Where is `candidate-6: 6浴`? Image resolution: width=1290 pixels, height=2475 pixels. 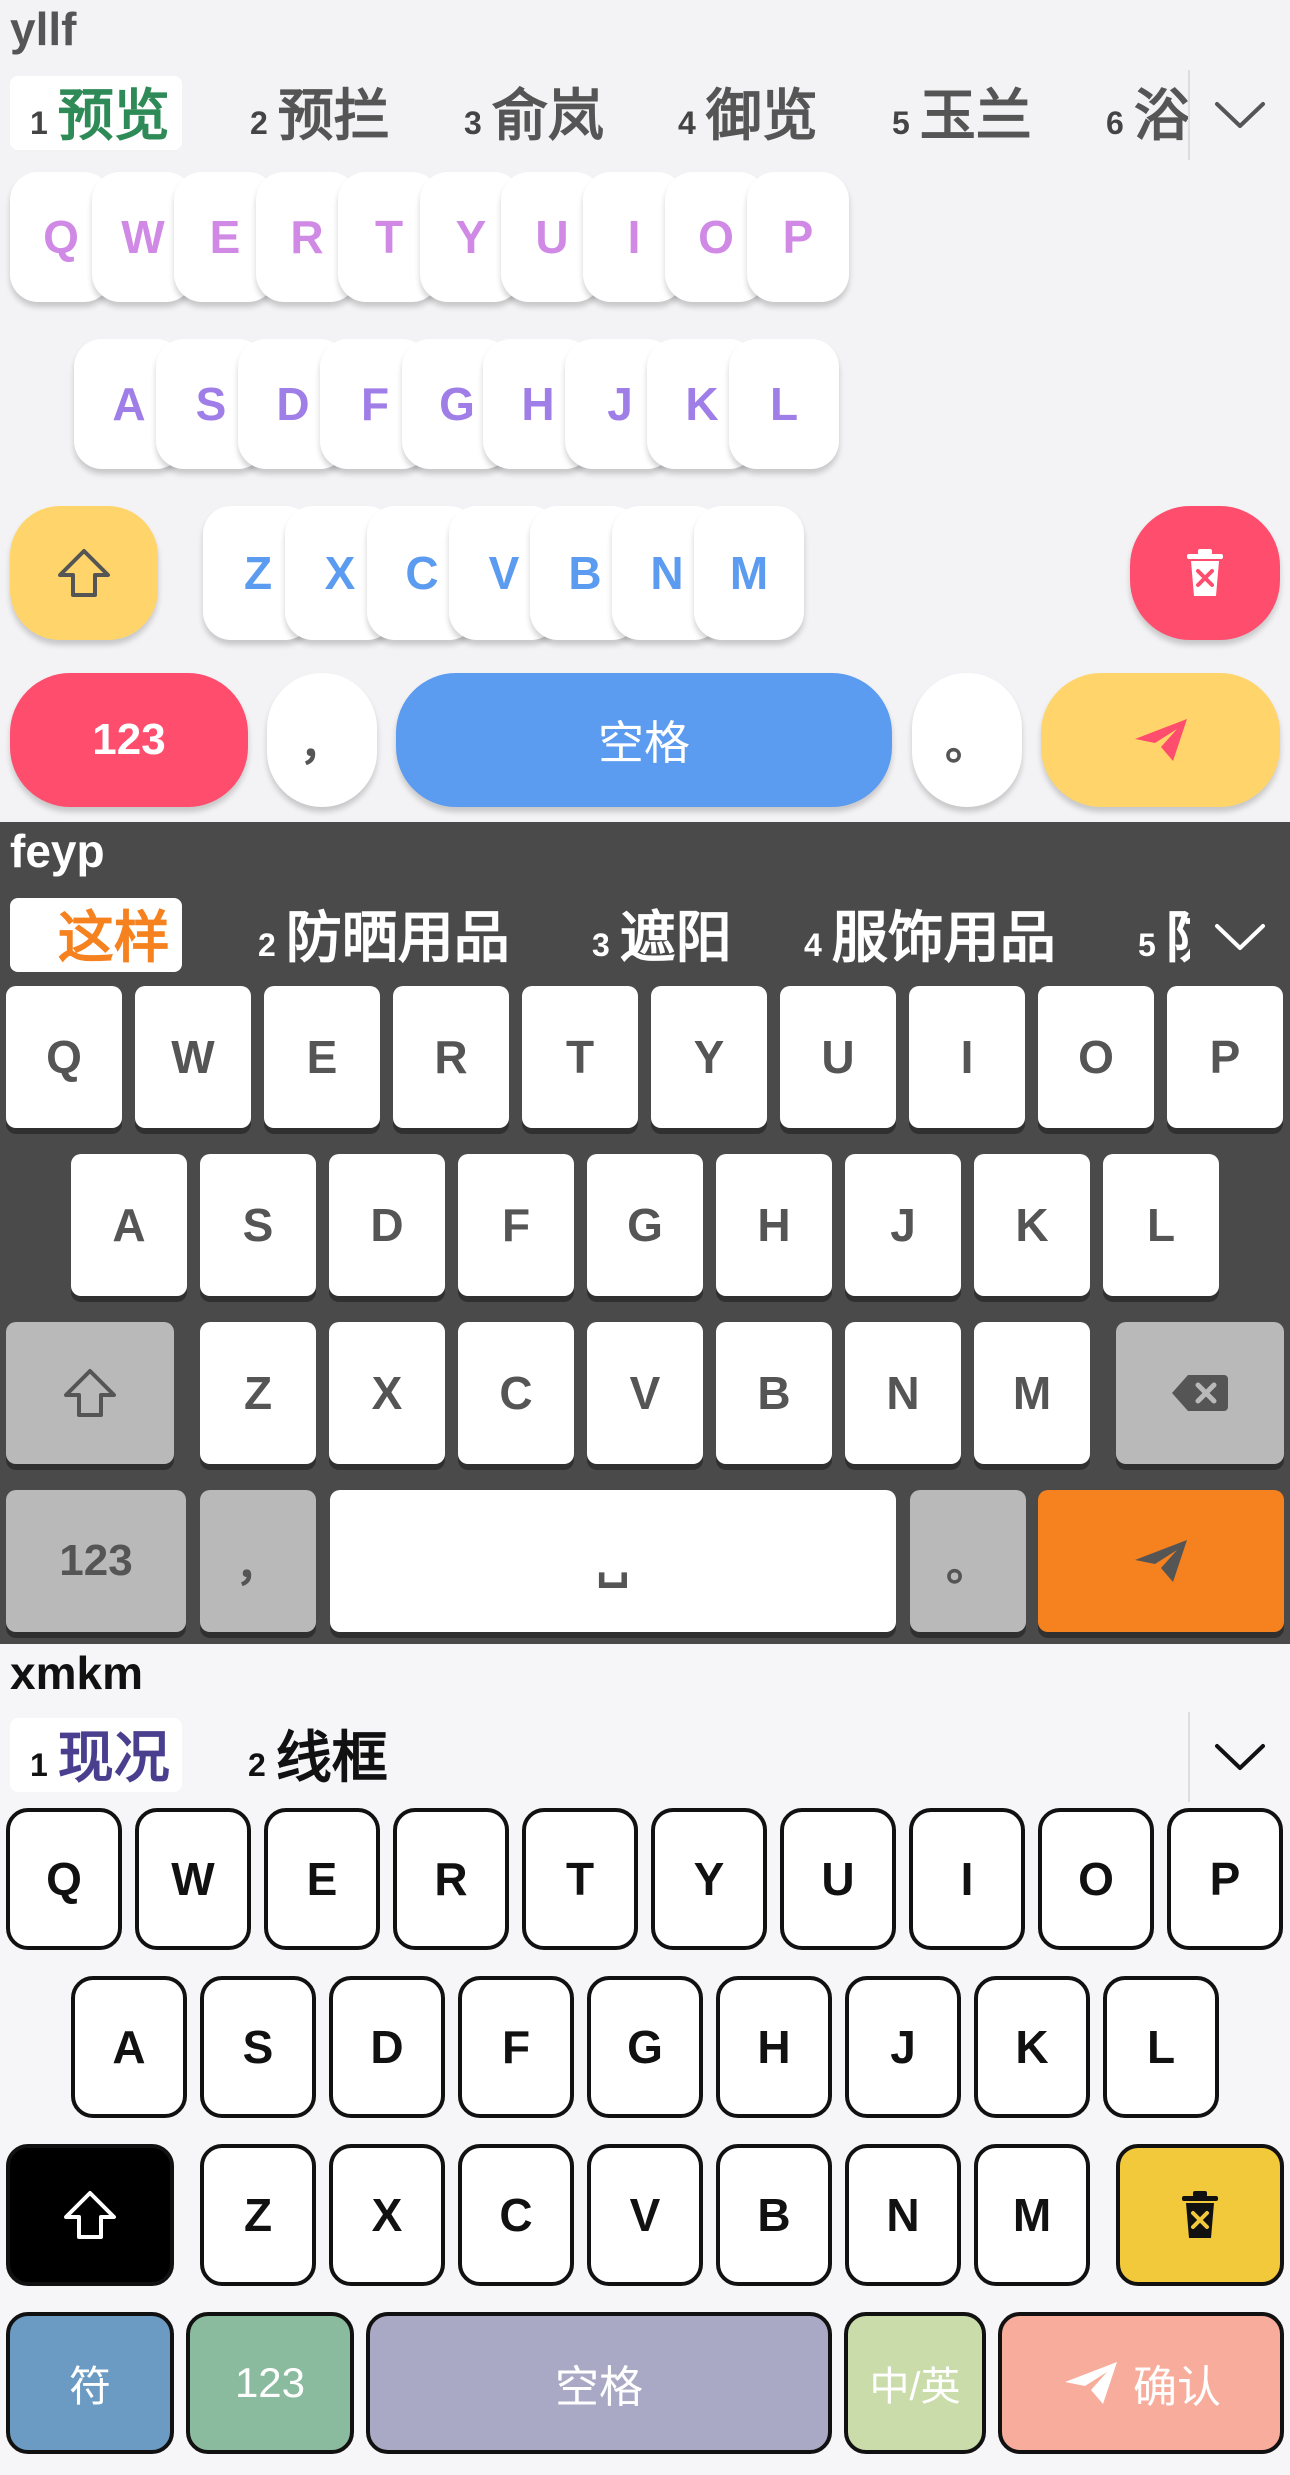 candidate-6: 6浴 is located at coordinates (1144, 113).